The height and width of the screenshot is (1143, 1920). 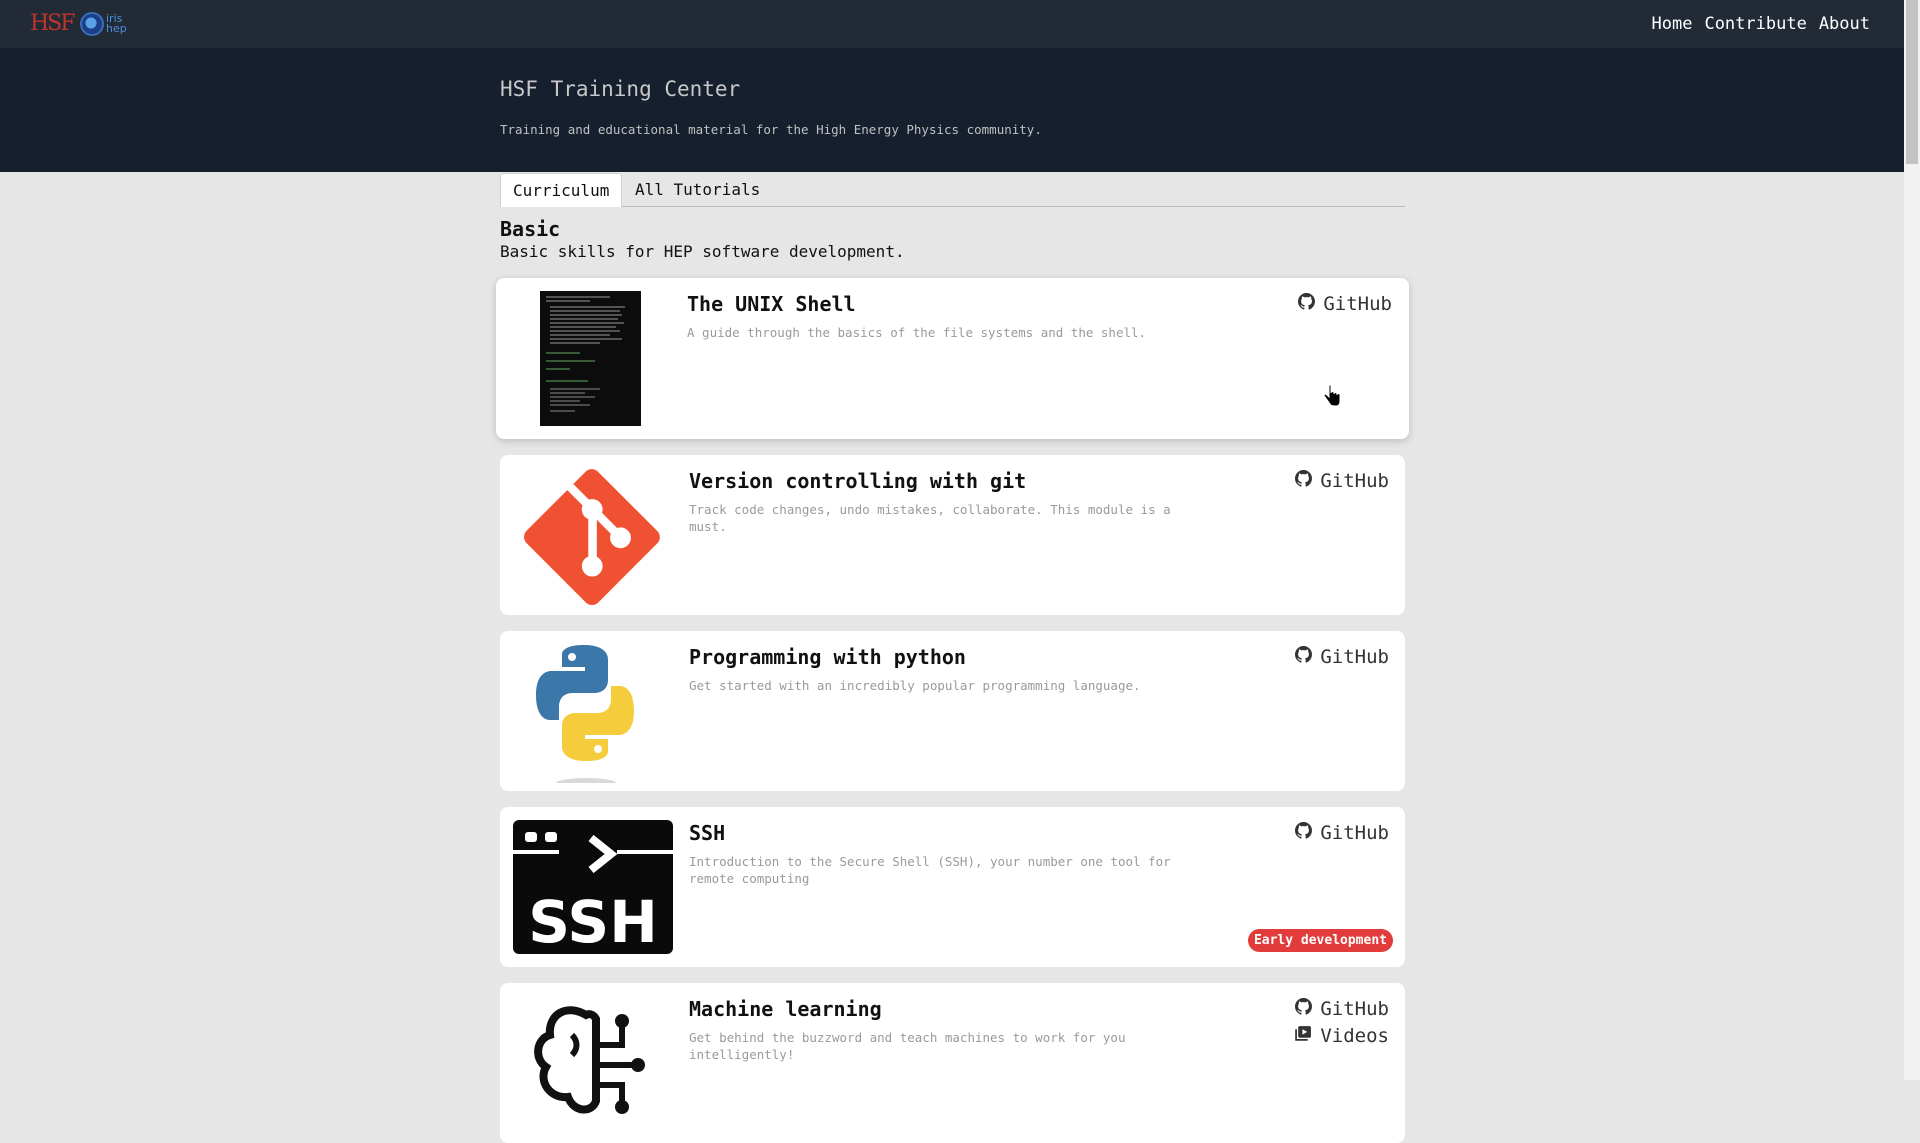 What do you see at coordinates (561, 190) in the screenshot?
I see `tab-curriculum: Curriculum` at bounding box center [561, 190].